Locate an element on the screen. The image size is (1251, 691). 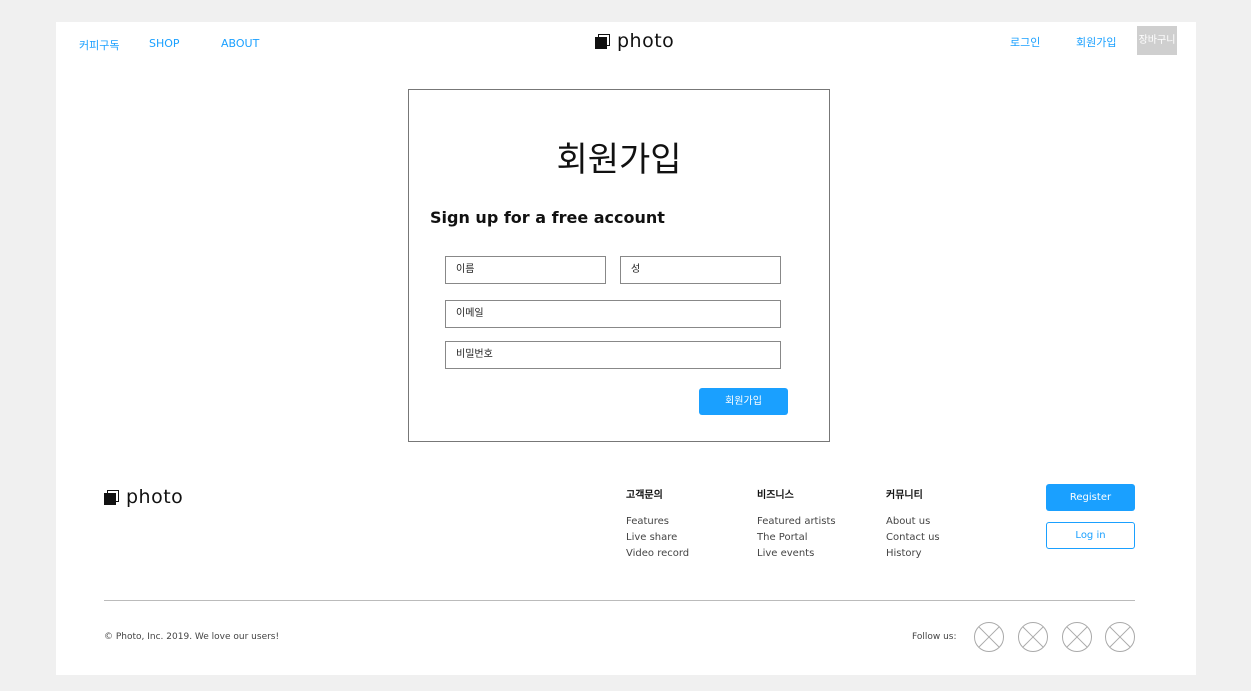
signup-title: 회원가입 is located at coordinates (619, 160).